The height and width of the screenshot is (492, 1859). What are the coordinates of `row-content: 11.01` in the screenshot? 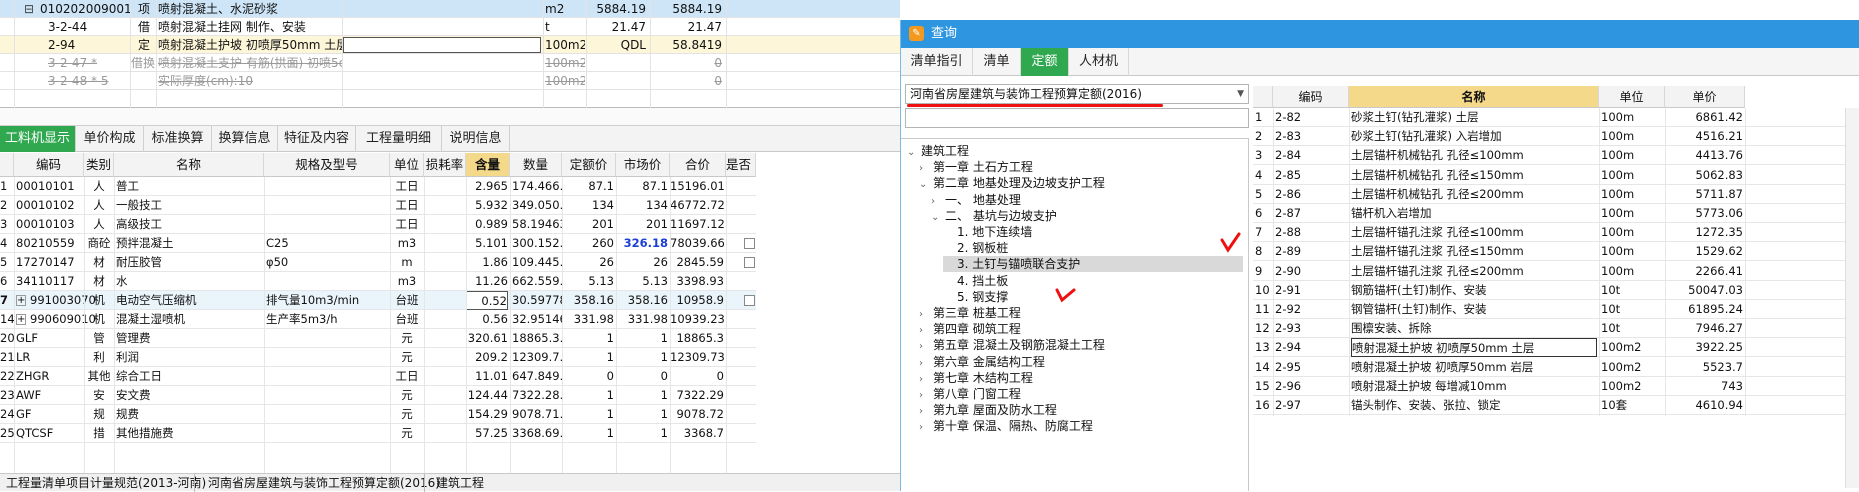 It's located at (487, 376).